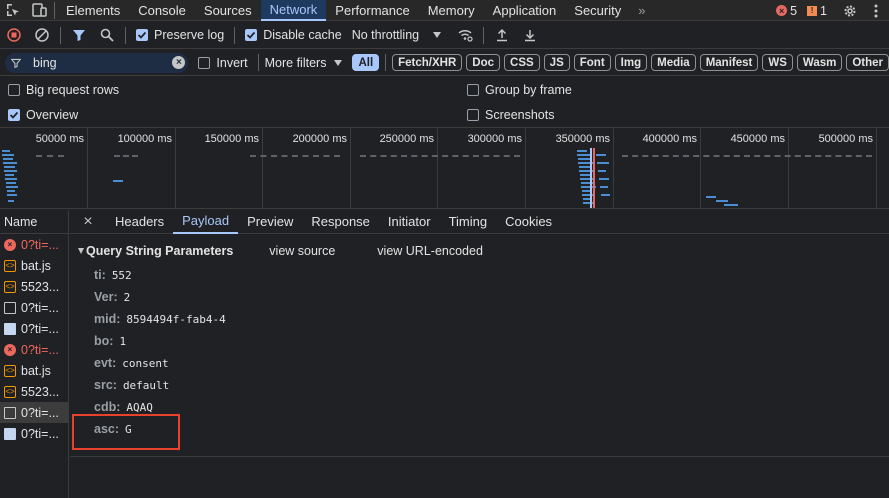 This screenshot has height=498, width=889. Describe the element at coordinates (113, 275) in the screenshot. I see `param-row: ti: 552` at that location.